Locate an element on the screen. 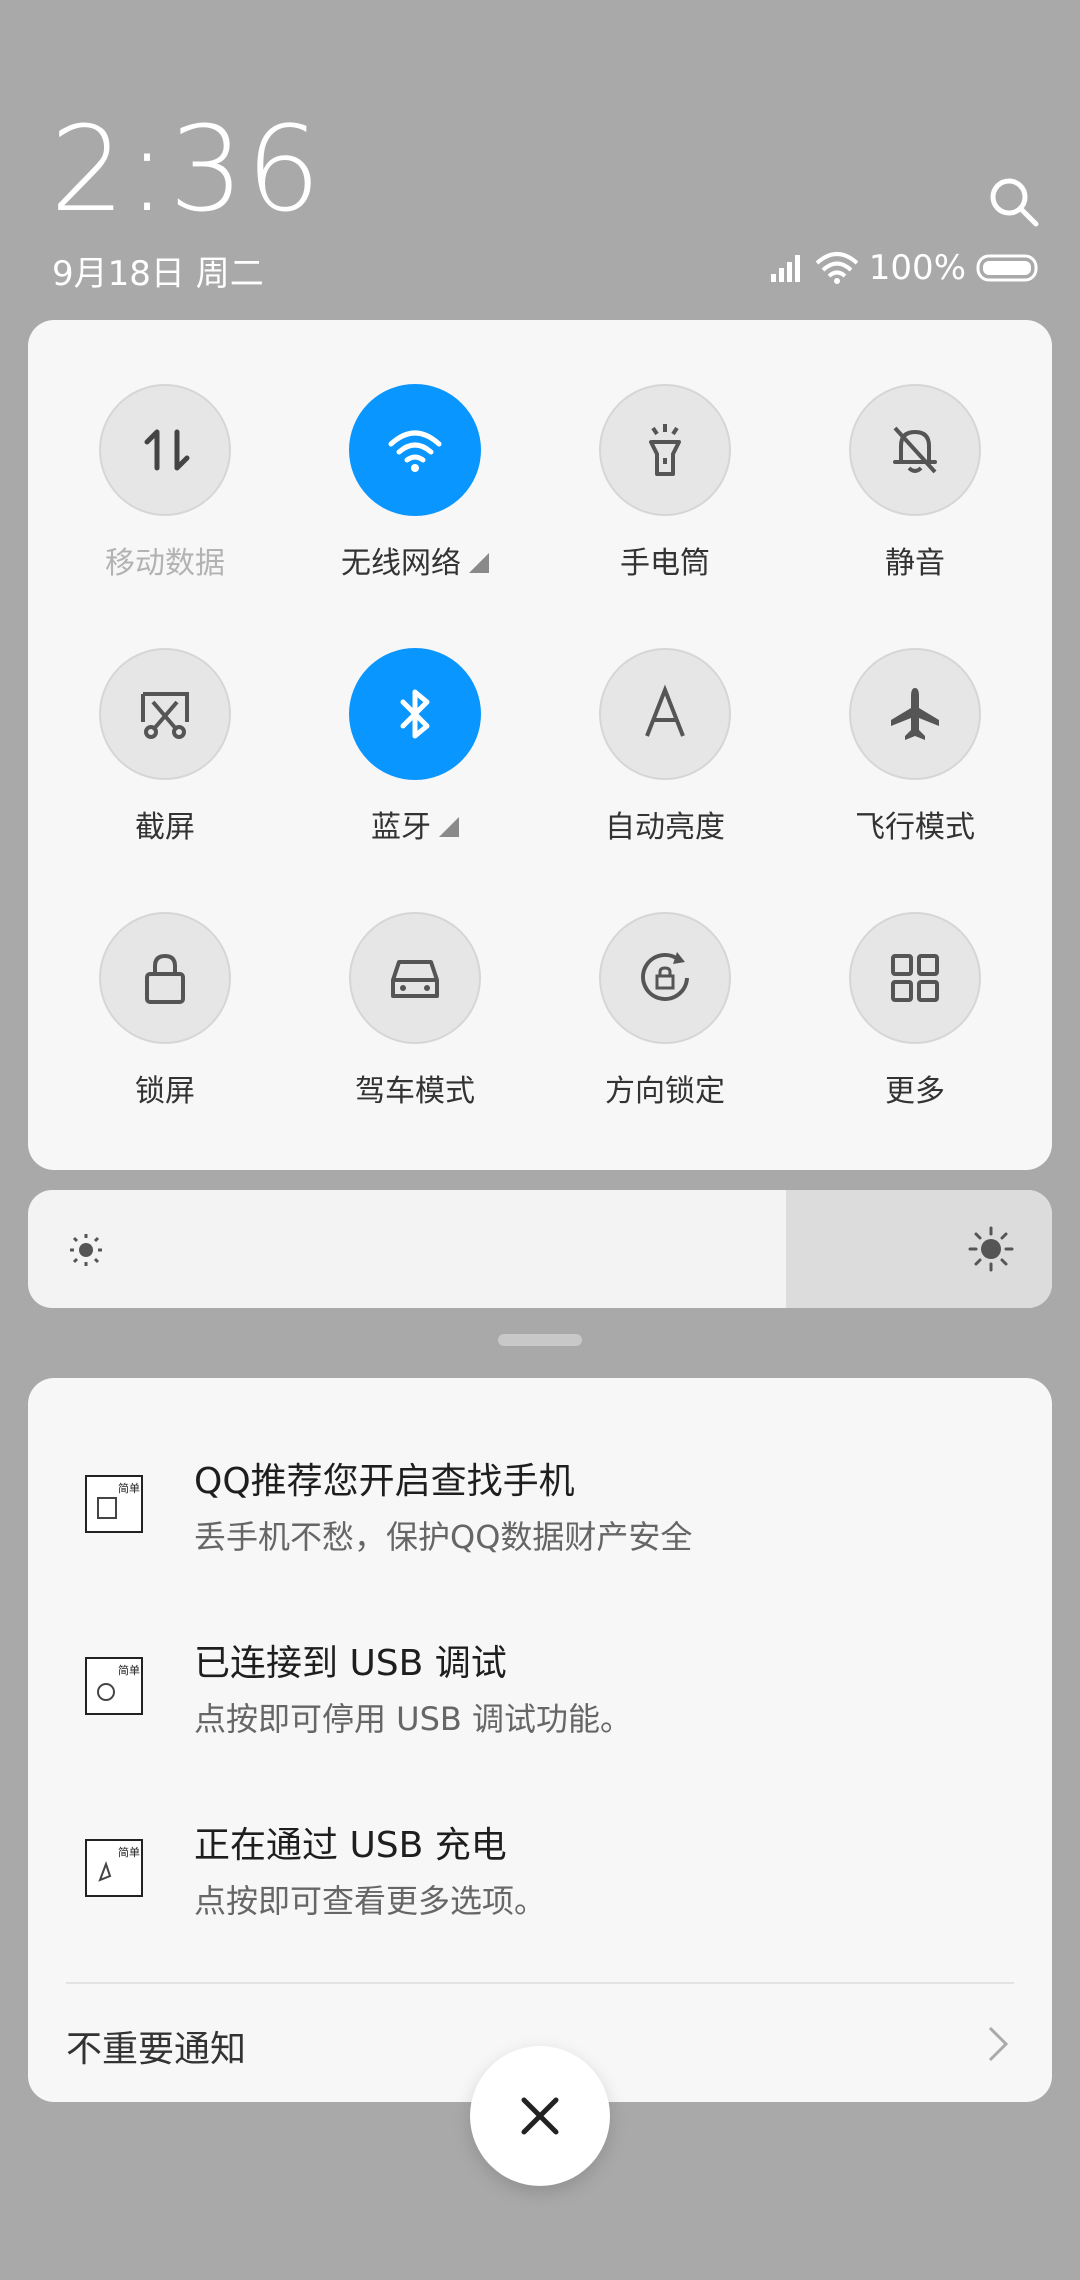 This screenshot has height=2280, width=1080. battery-icon is located at coordinates (1007, 268).